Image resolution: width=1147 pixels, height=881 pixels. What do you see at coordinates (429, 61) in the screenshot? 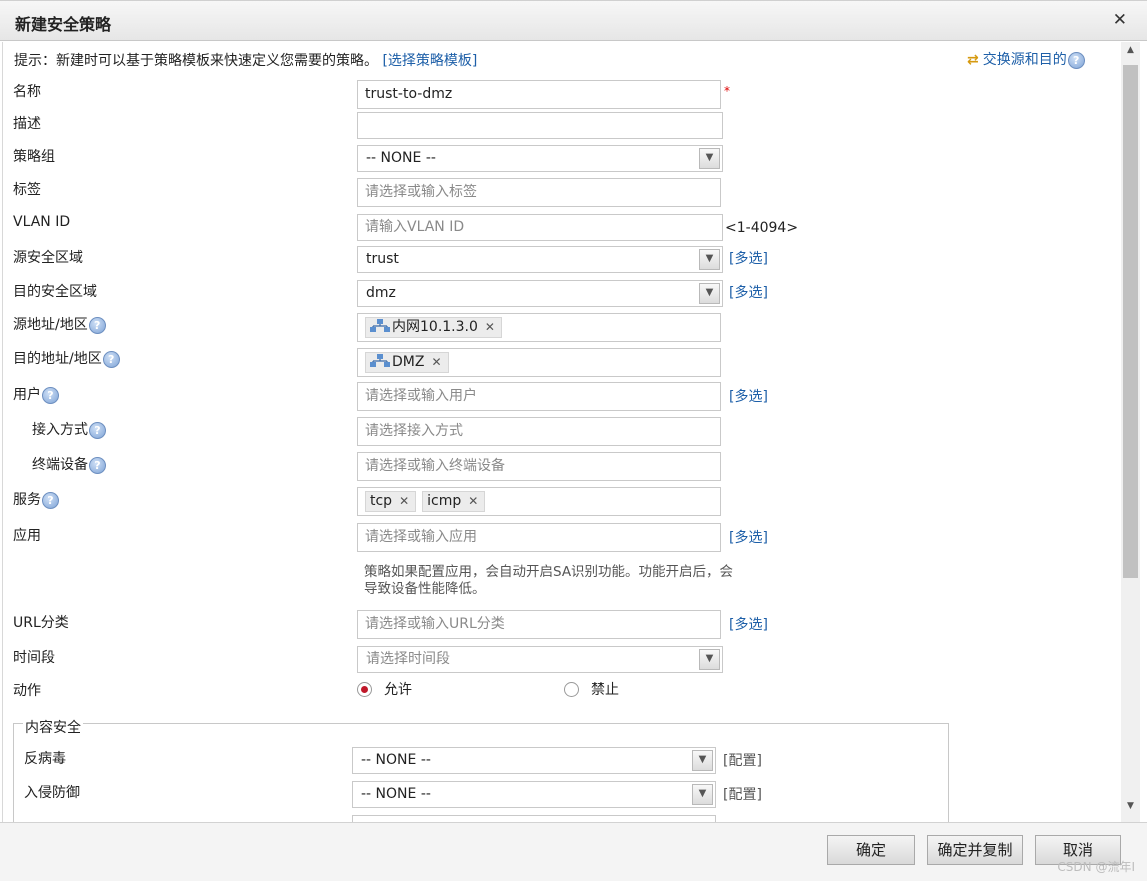
I see `select-template-link: [选择策略模板]` at bounding box center [429, 61].